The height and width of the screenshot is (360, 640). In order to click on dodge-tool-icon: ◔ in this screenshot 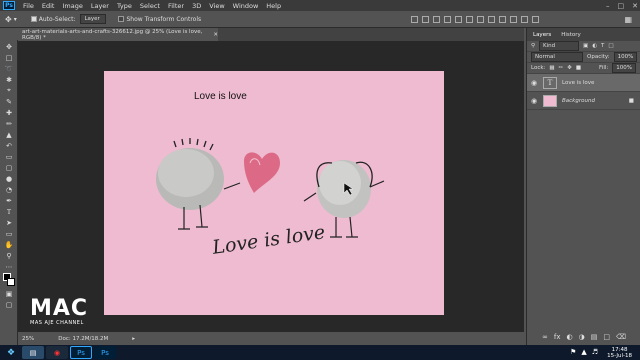, I will do `click(9, 189)`.